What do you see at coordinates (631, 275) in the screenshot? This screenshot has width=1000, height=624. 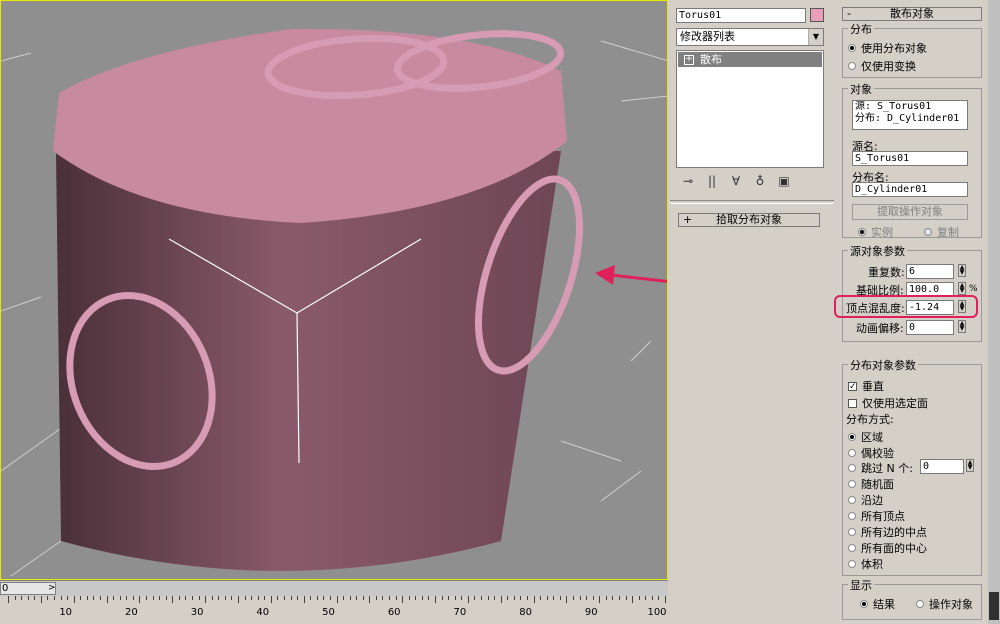 I see `annotation-arrow` at bounding box center [631, 275].